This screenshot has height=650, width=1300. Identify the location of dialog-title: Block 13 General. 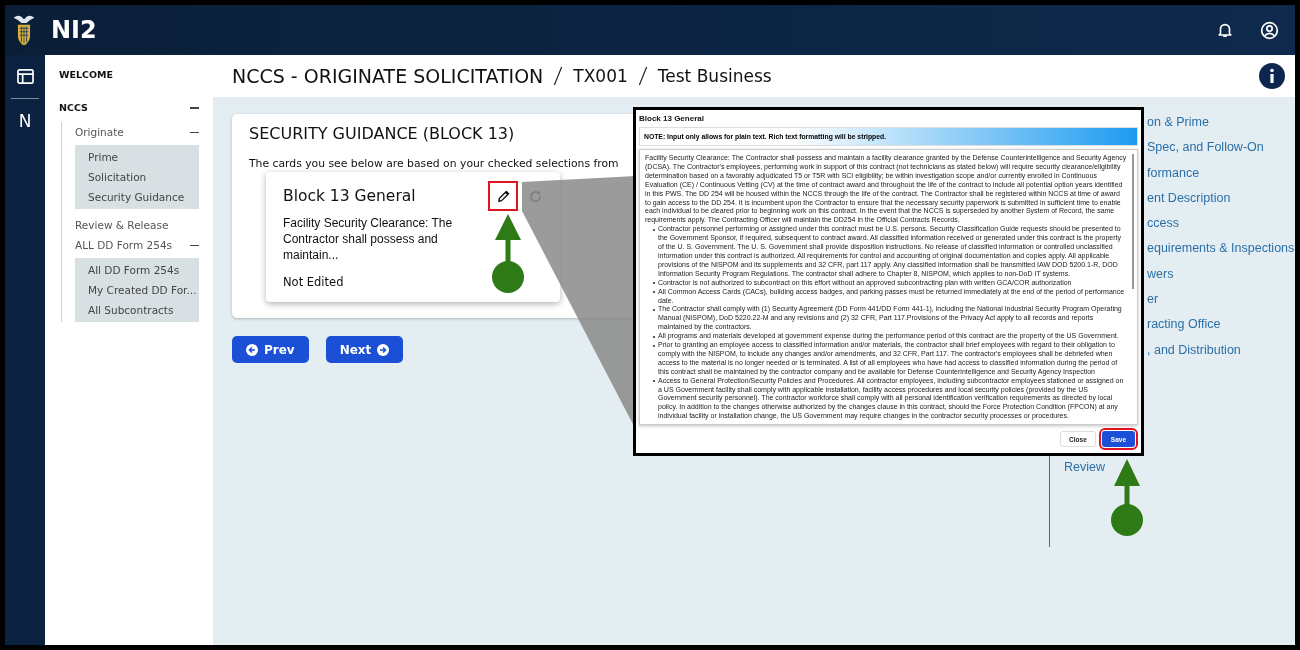
(672, 119).